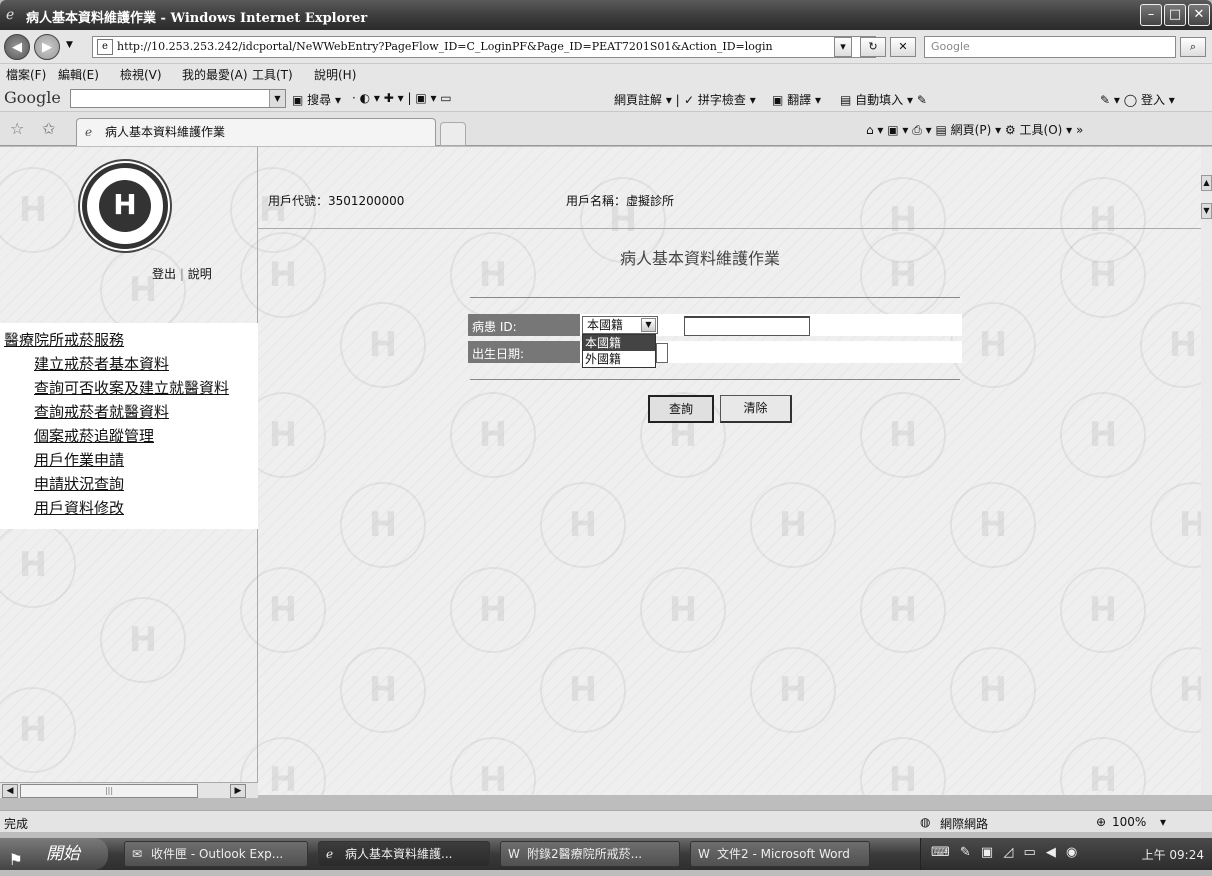  I want to click on clear-button: 清除, so click(756, 409).